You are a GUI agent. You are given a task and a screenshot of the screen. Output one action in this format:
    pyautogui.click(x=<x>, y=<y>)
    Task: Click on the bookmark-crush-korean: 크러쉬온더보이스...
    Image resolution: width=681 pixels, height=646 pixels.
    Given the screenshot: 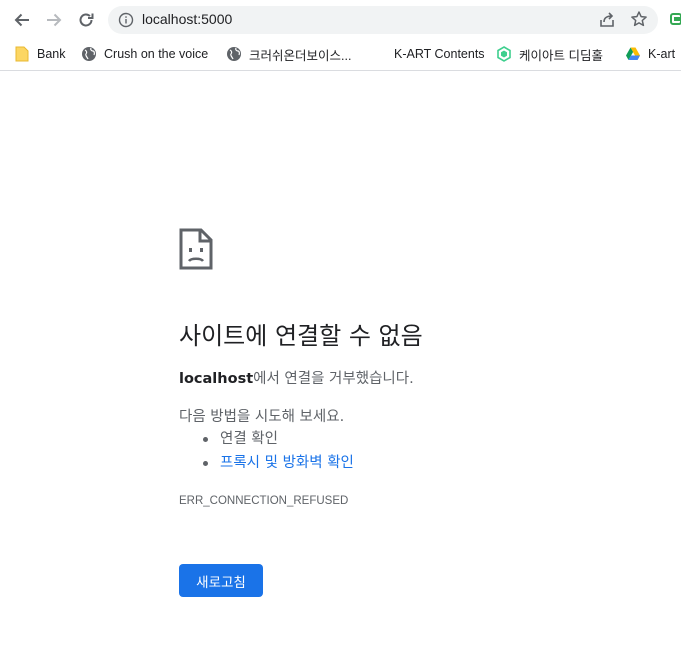 What is the action you would take?
    pyautogui.click(x=288, y=54)
    